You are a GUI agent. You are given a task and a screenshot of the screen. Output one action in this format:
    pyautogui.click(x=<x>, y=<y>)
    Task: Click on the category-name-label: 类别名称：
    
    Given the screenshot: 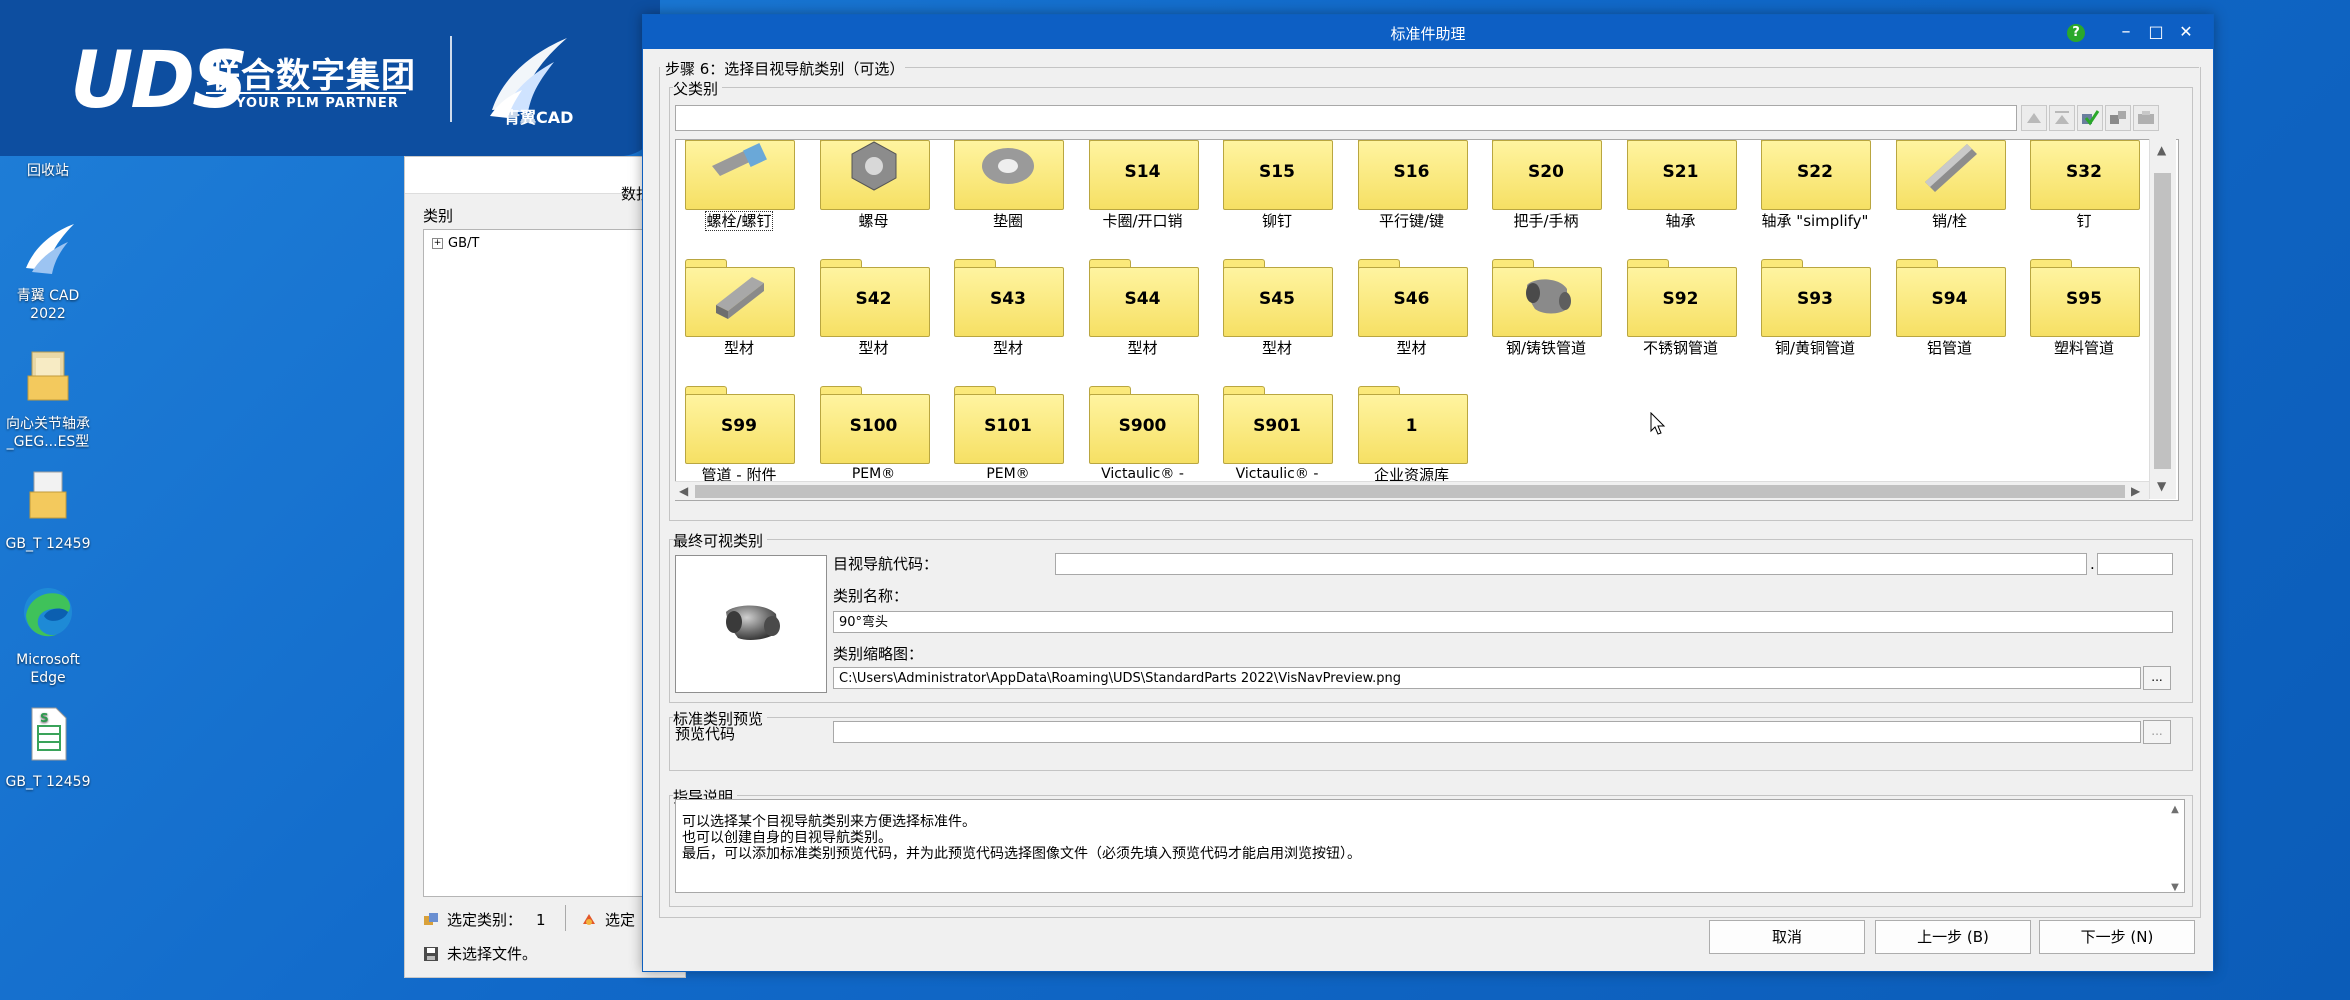 What is the action you would take?
    pyautogui.click(x=871, y=596)
    